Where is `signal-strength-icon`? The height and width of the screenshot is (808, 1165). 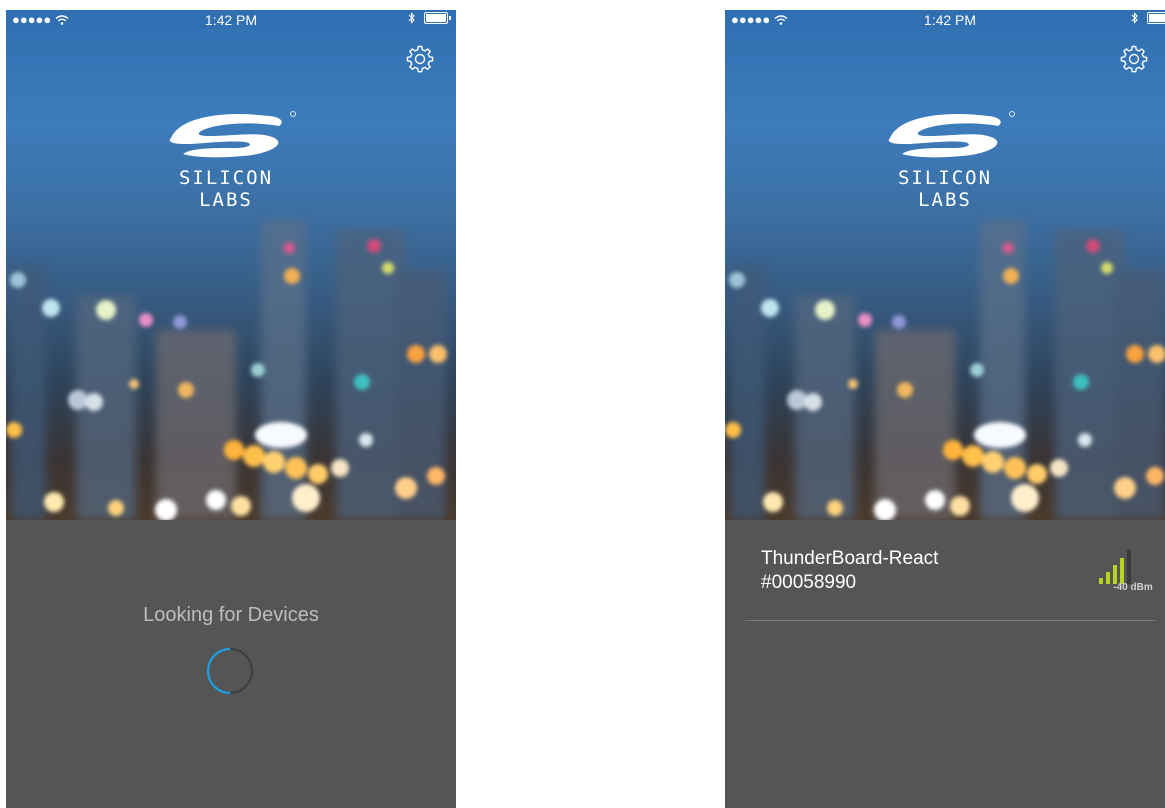
signal-strength-icon is located at coordinates (1115, 567).